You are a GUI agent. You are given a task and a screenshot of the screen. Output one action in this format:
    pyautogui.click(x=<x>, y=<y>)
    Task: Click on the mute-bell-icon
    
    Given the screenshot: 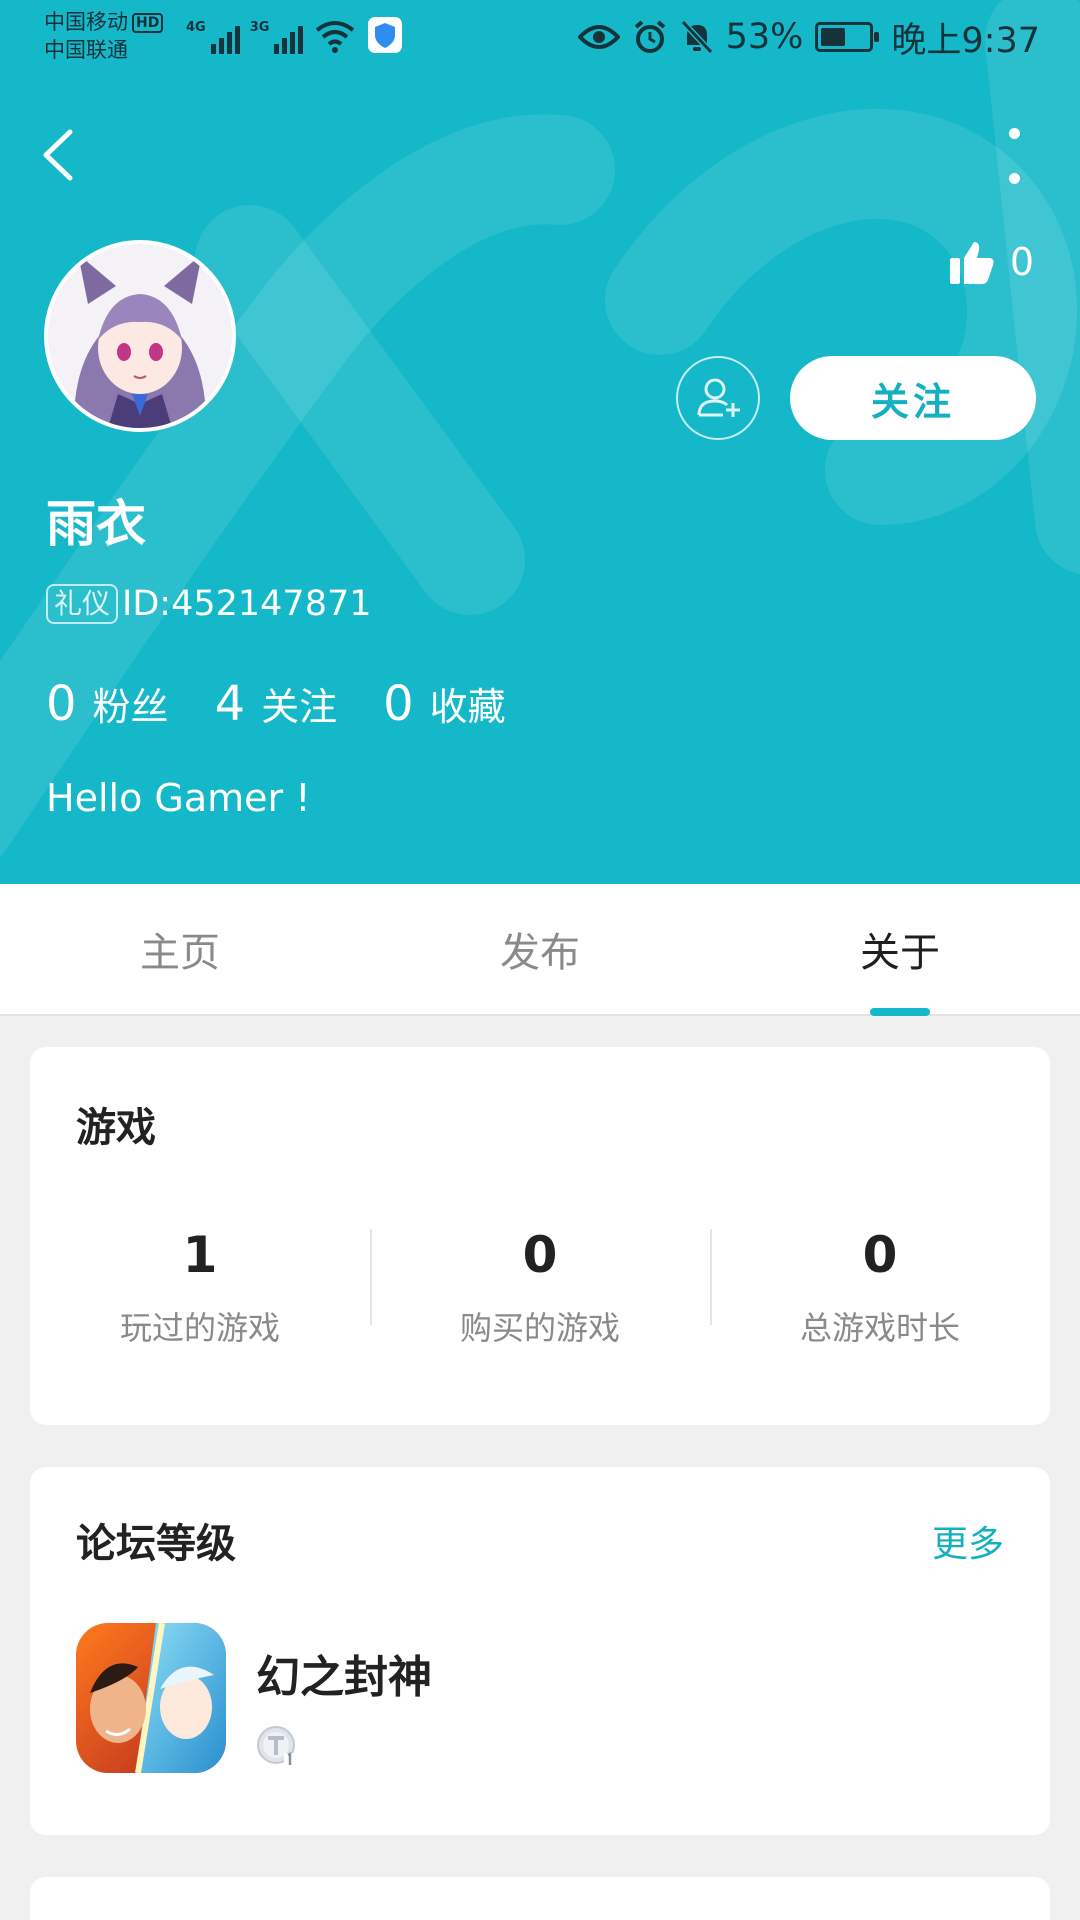 What is the action you would take?
    pyautogui.click(x=696, y=37)
    